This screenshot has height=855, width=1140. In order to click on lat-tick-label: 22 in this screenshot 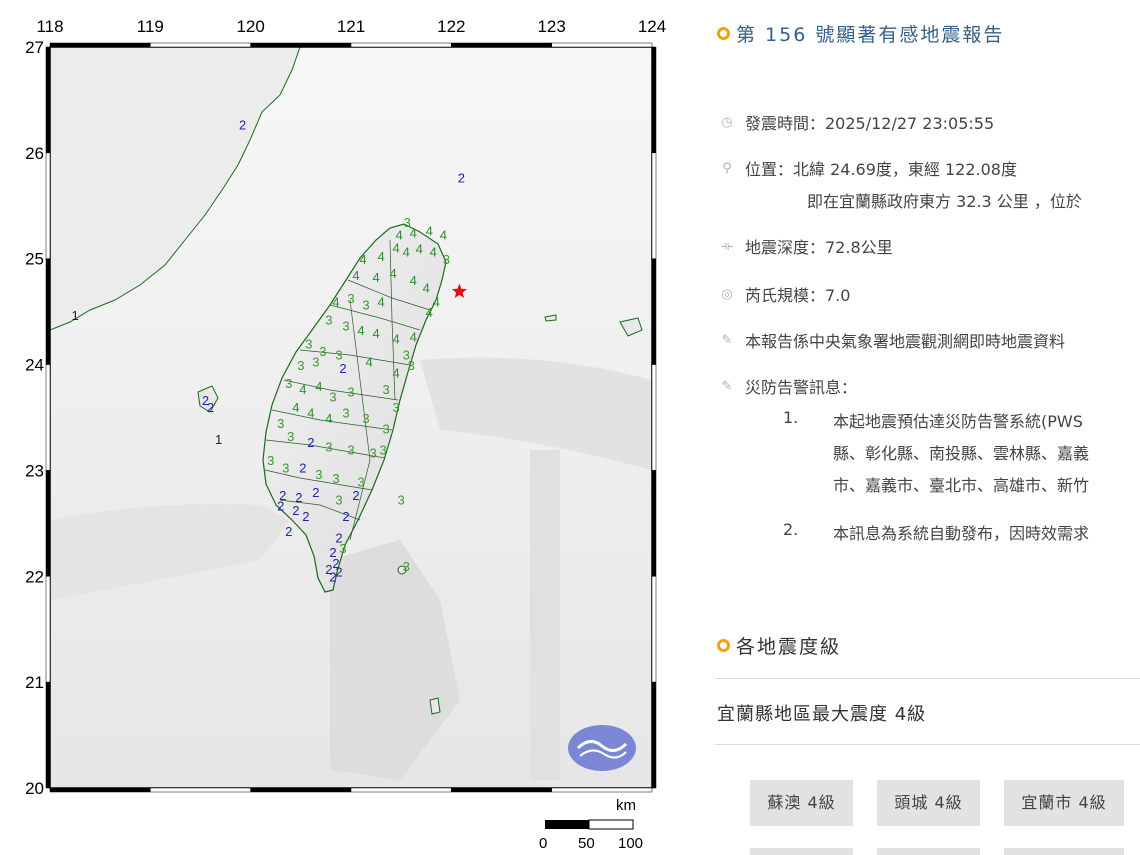, I will do `click(34, 576)`.